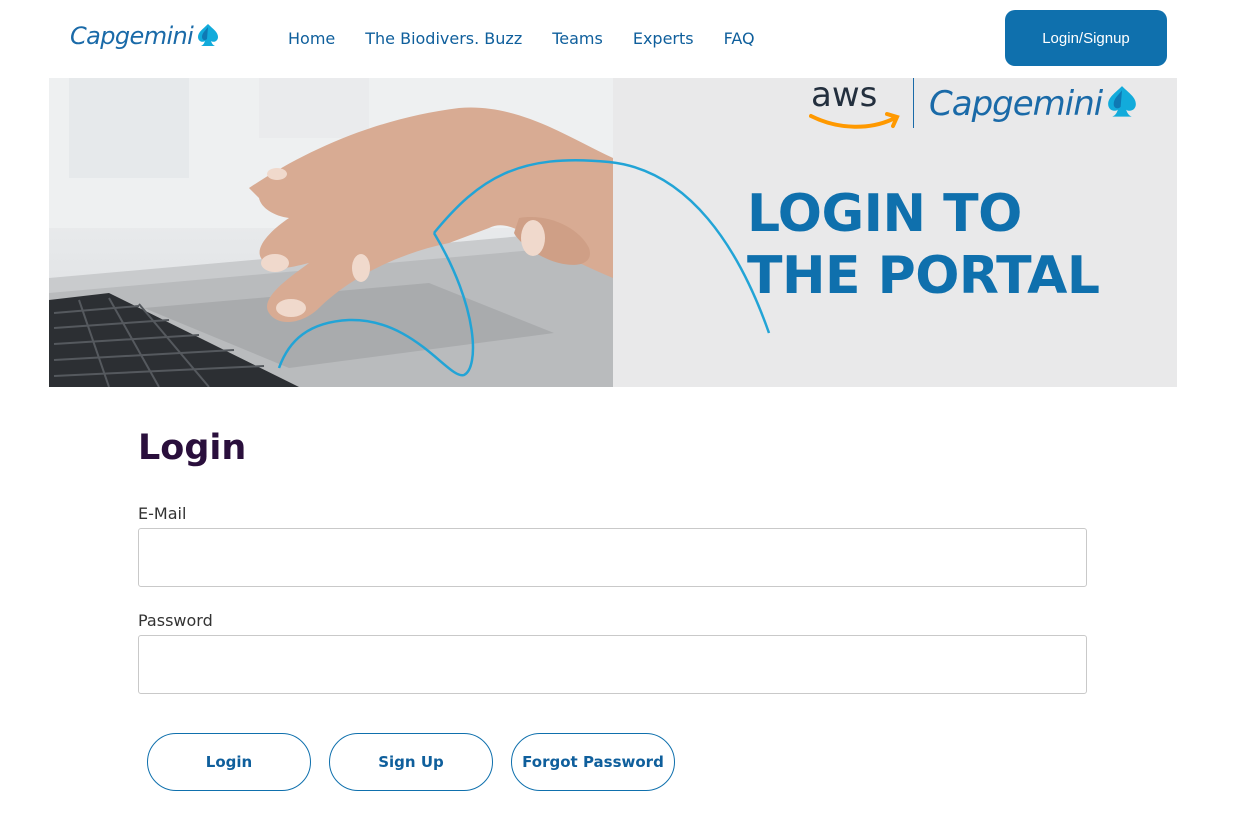 This screenshot has height=831, width=1237. What do you see at coordinates (1086, 38) in the screenshot?
I see `login-signup-button: Login/Signup` at bounding box center [1086, 38].